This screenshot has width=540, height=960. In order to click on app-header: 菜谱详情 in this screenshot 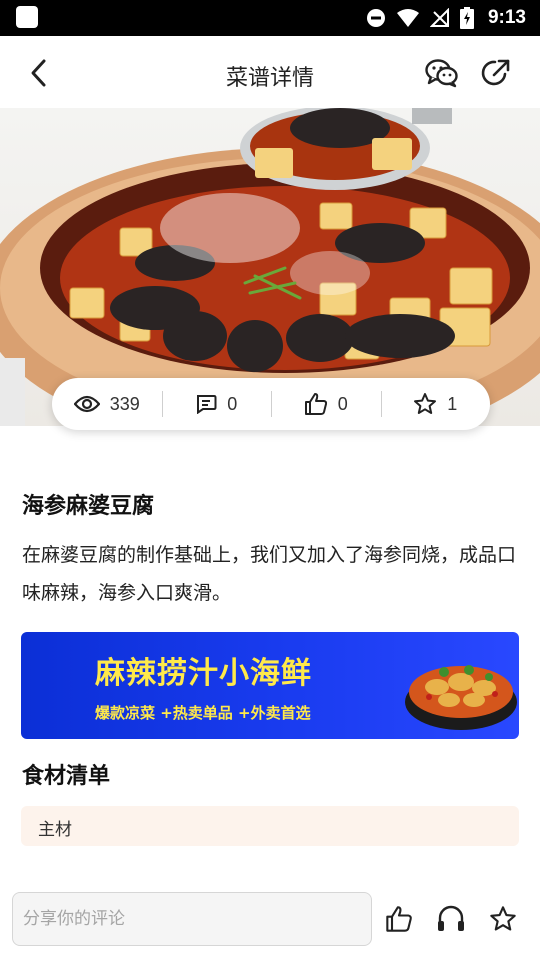, I will do `click(270, 73)`.